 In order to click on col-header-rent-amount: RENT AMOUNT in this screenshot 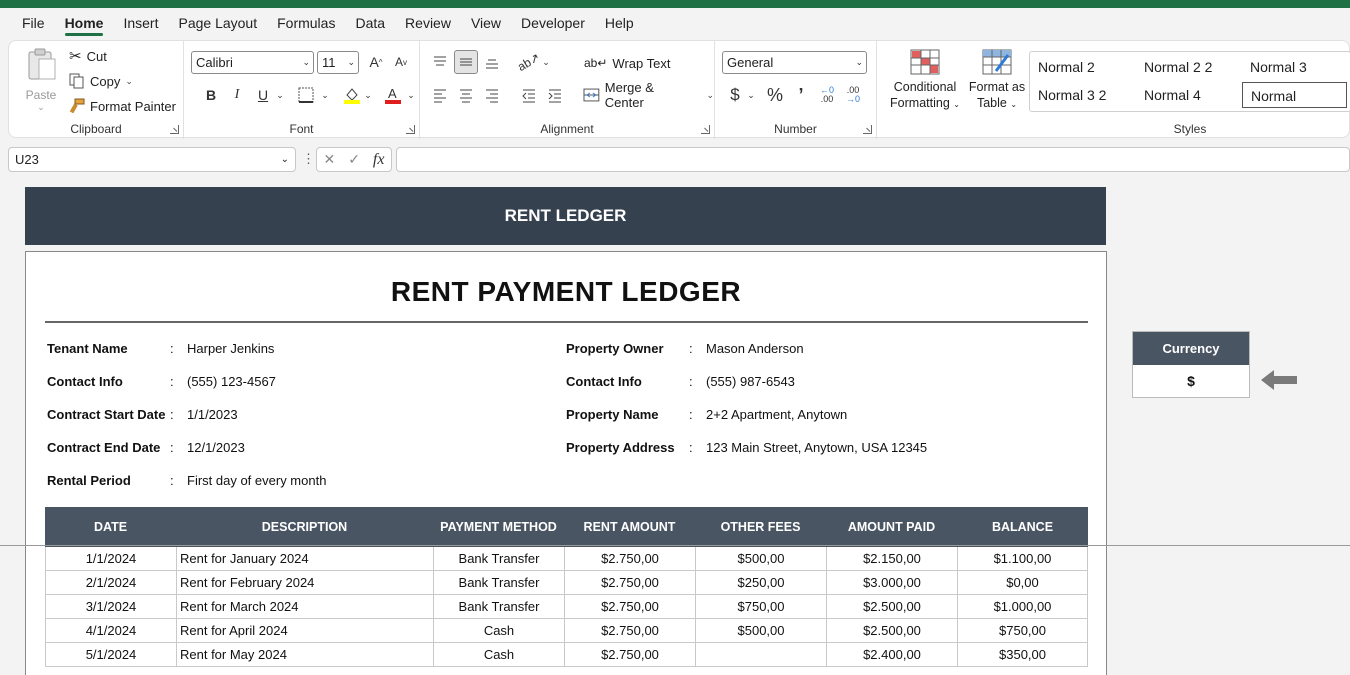, I will do `click(629, 527)`.